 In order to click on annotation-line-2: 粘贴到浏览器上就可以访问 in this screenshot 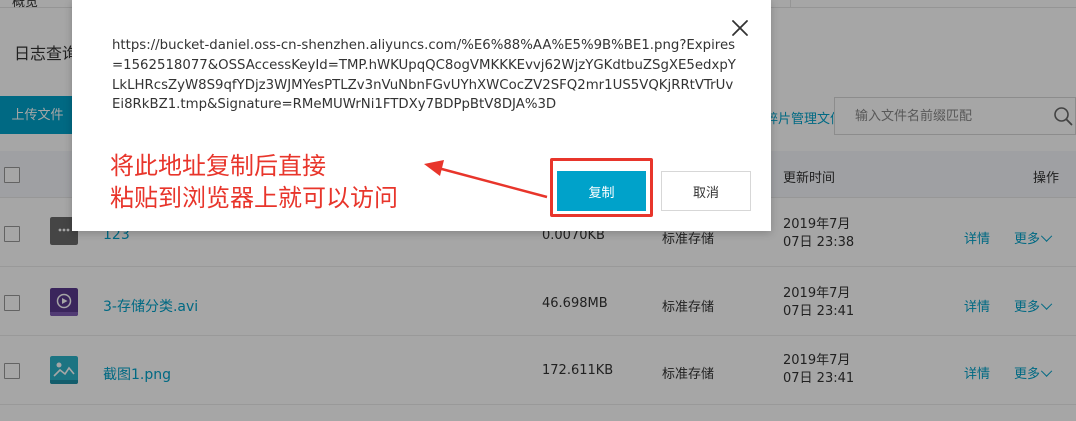, I will do `click(254, 198)`.